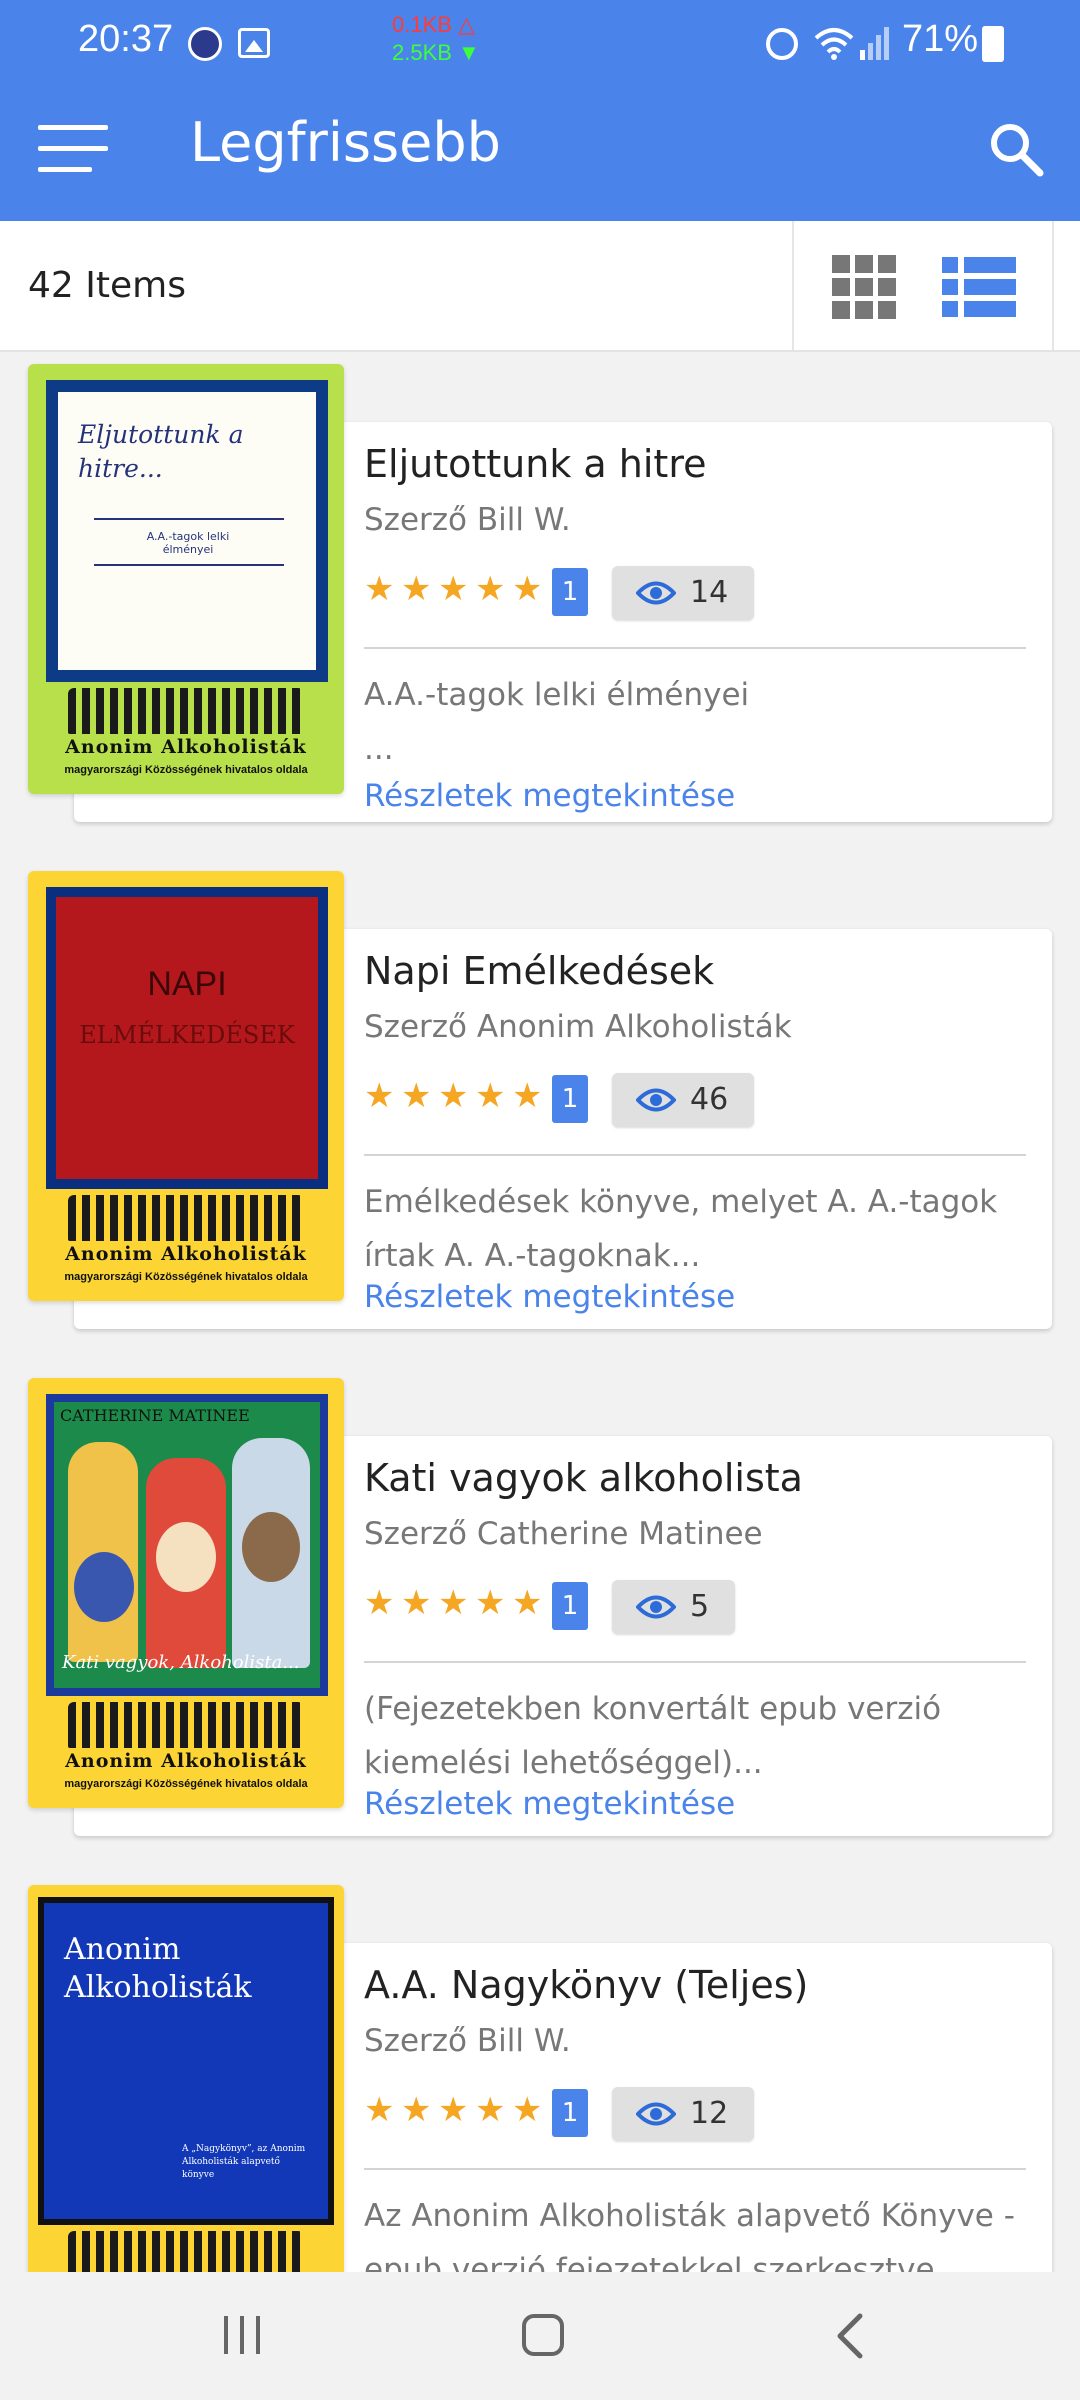  What do you see at coordinates (940, 39) in the screenshot?
I see `battery-percentage: 71%` at bounding box center [940, 39].